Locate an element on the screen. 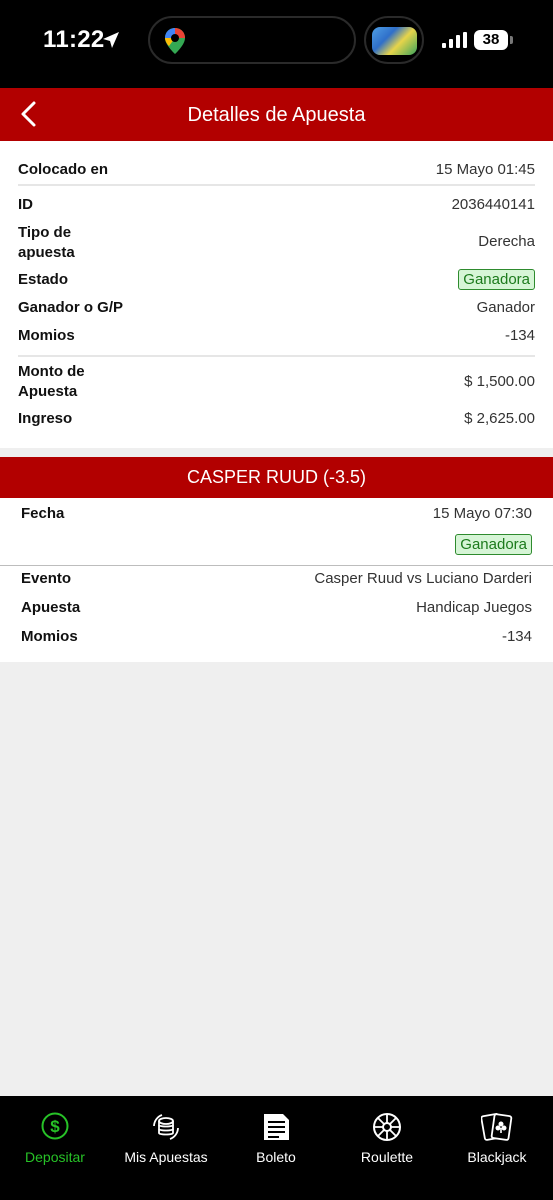  tab-roulette: Roulette is located at coordinates (387, 1136).